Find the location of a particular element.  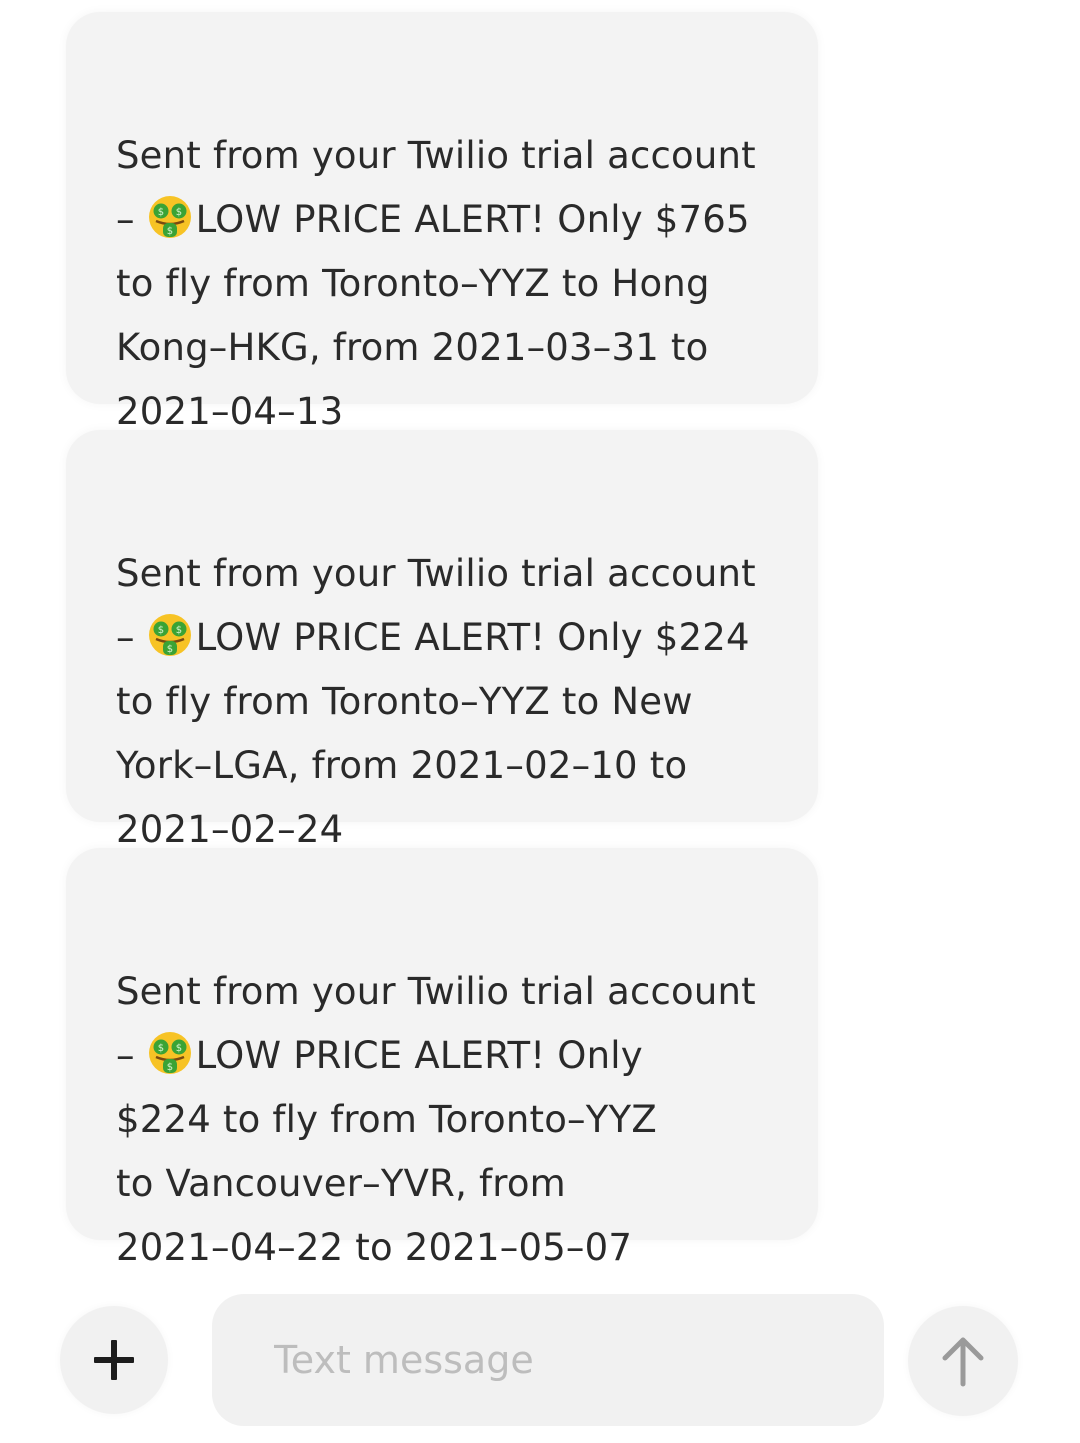

text-message-input is located at coordinates (548, 1360).